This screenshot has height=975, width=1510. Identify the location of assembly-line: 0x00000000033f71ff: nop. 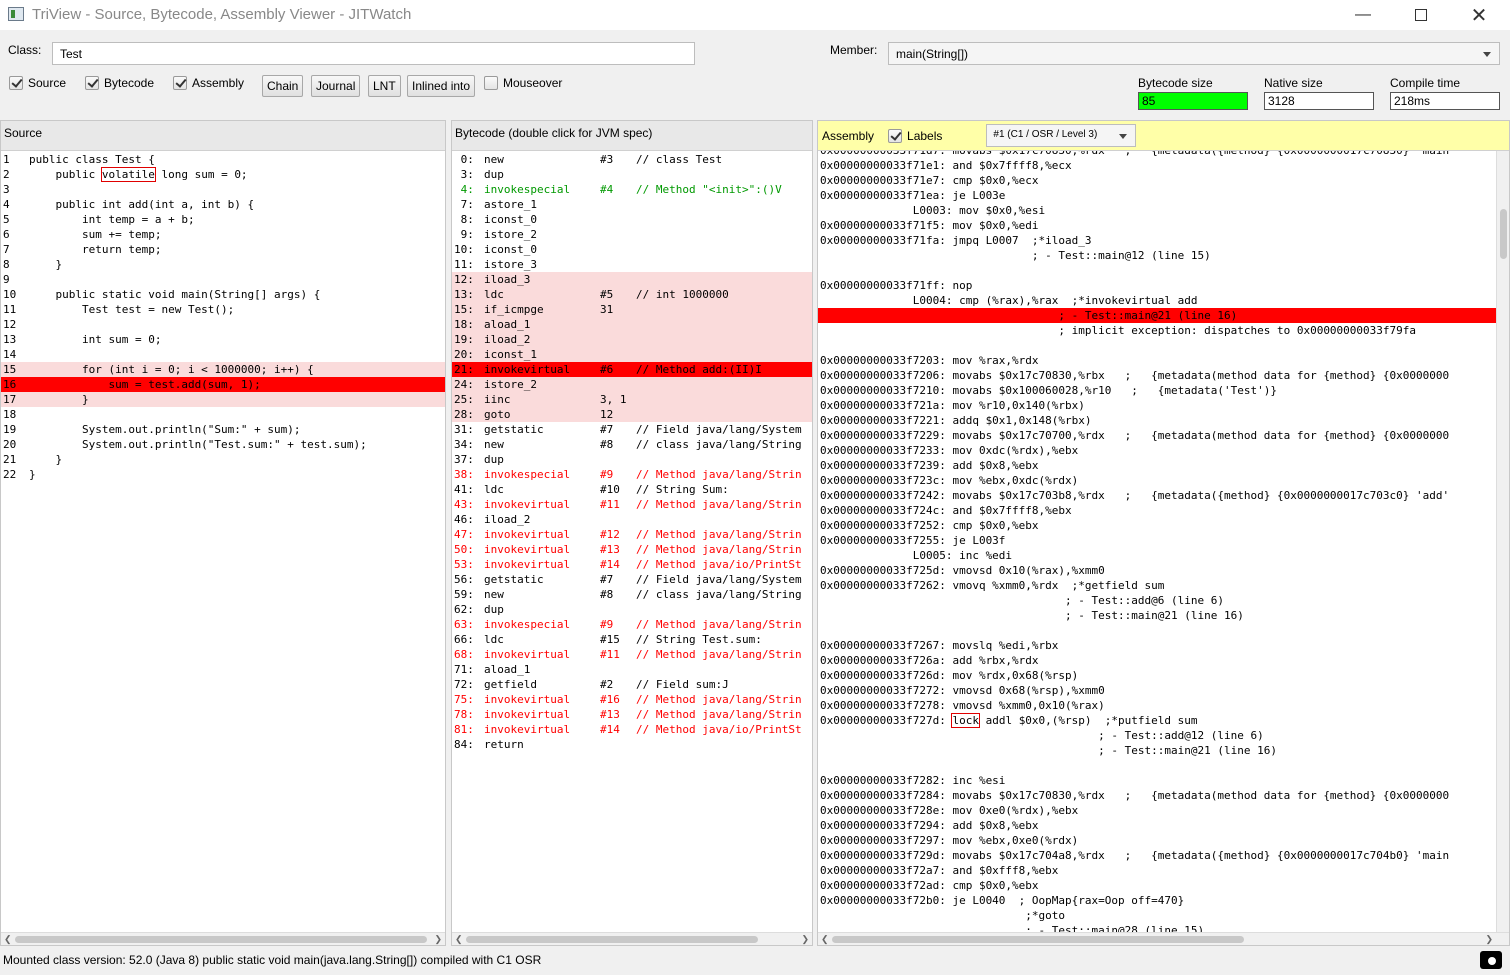
(1157, 285).